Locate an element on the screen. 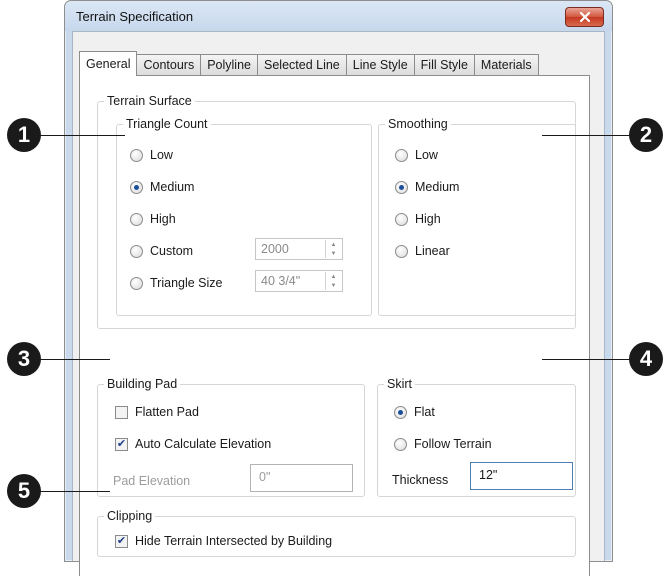 This screenshot has height=576, width=663. skirt-flat-radio: Flat is located at coordinates (414, 412).